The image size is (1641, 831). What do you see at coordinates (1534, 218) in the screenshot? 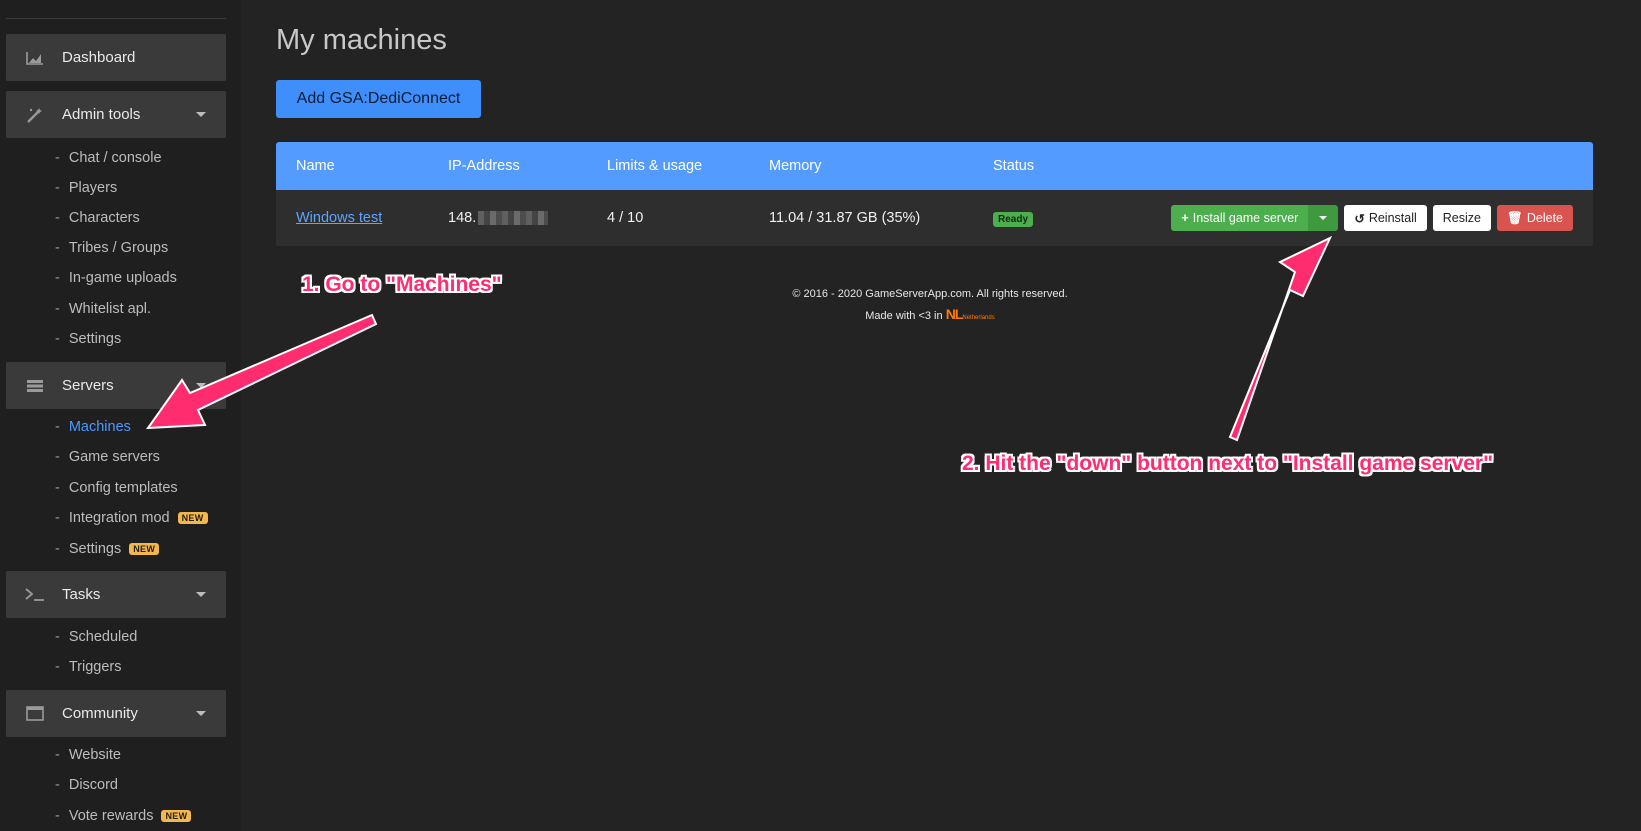
I see `delete-button: 🗑 Delete` at bounding box center [1534, 218].